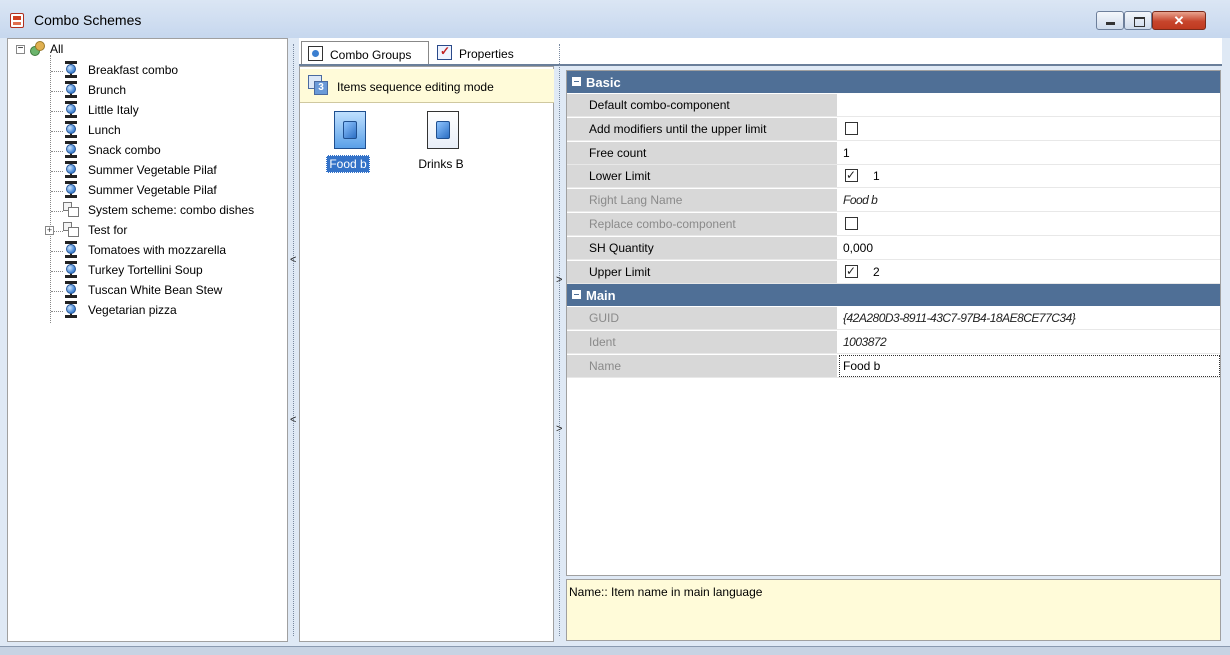 This screenshot has width=1230, height=655. Describe the element at coordinates (893, 295) in the screenshot. I see `category-main: Main` at that location.